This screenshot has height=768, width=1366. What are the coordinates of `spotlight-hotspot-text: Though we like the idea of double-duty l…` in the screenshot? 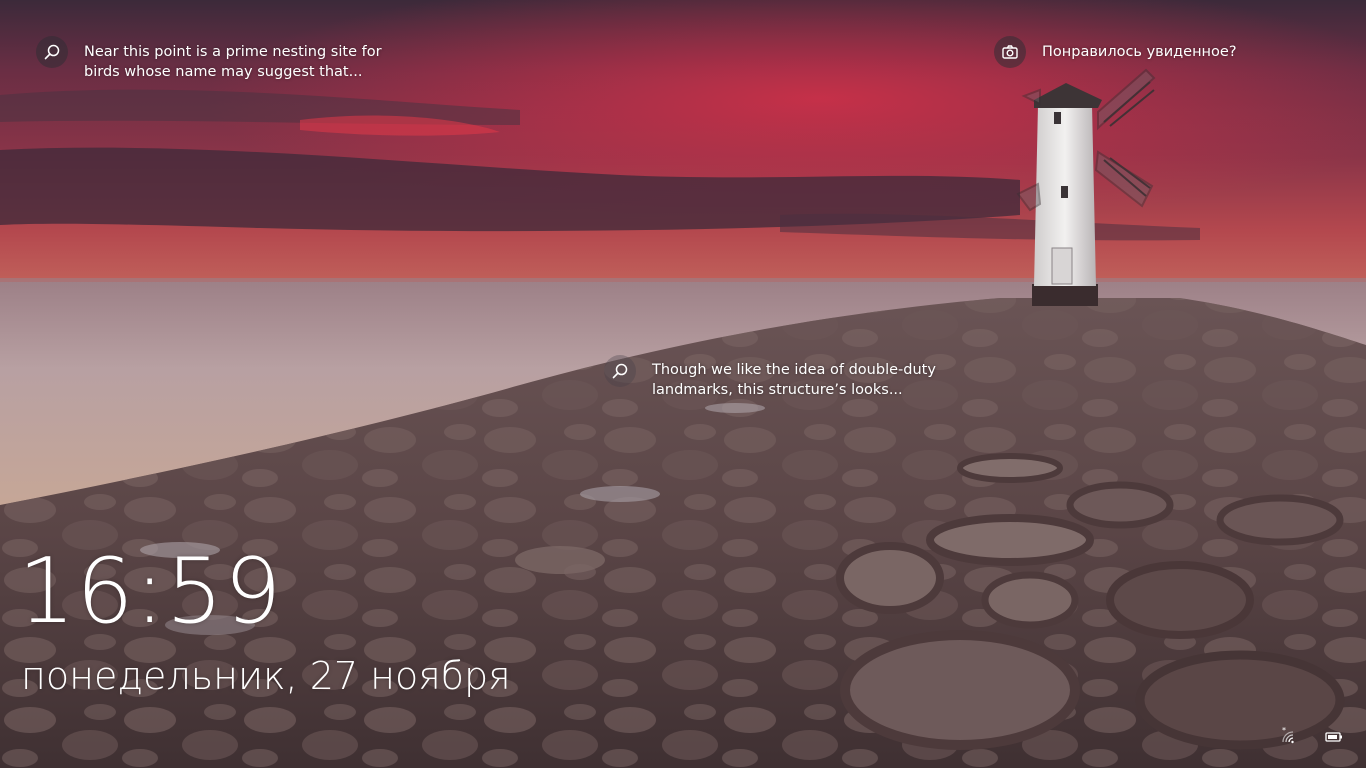 It's located at (794, 380).